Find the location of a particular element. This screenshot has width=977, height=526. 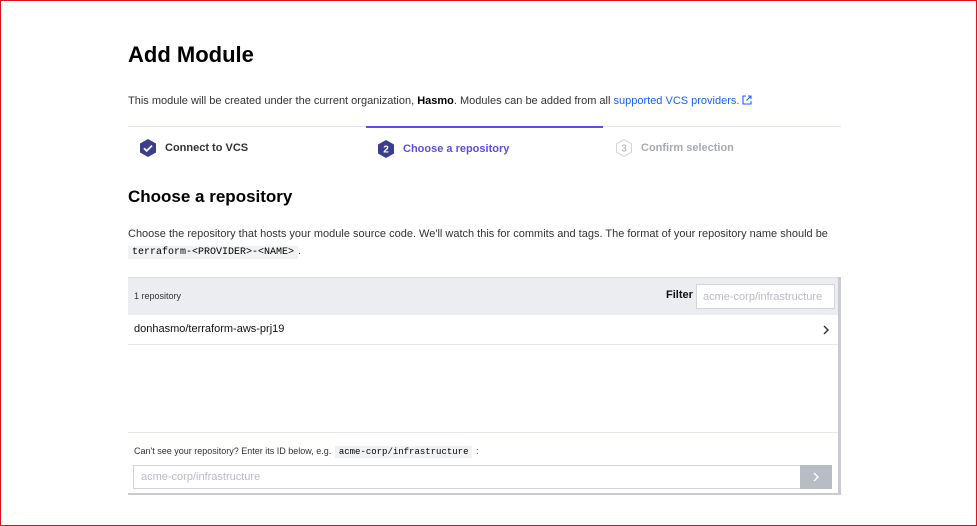

step-number: 2 is located at coordinates (386, 149).